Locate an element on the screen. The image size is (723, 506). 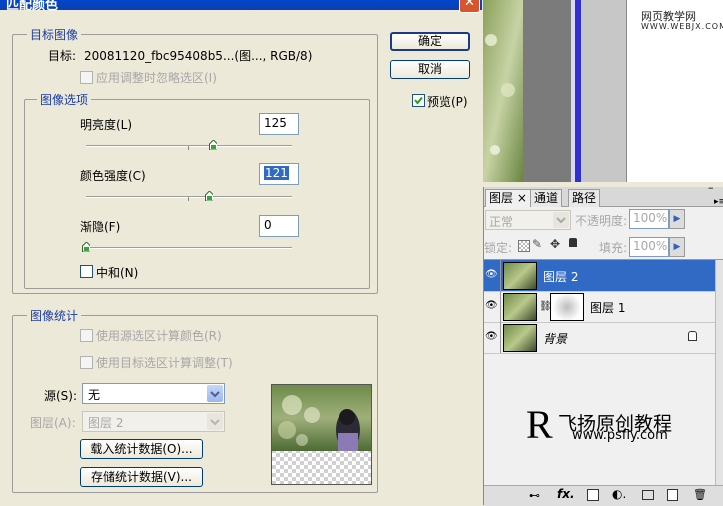
canvas-divider is located at coordinates (626, 91).